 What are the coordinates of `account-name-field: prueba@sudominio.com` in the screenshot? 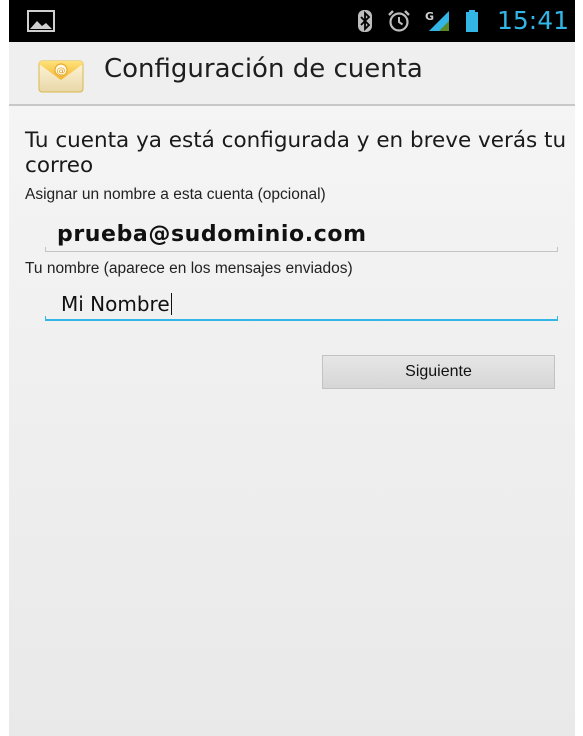 It's located at (301, 234).